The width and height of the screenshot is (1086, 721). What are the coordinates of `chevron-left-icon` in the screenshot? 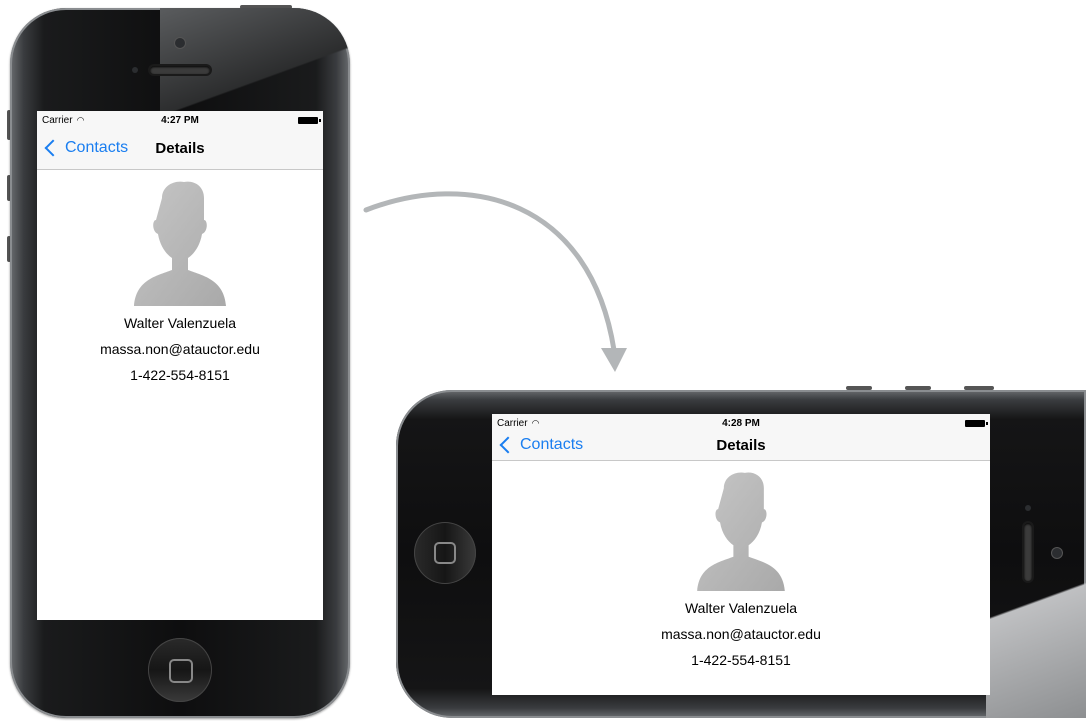 It's located at (508, 445).